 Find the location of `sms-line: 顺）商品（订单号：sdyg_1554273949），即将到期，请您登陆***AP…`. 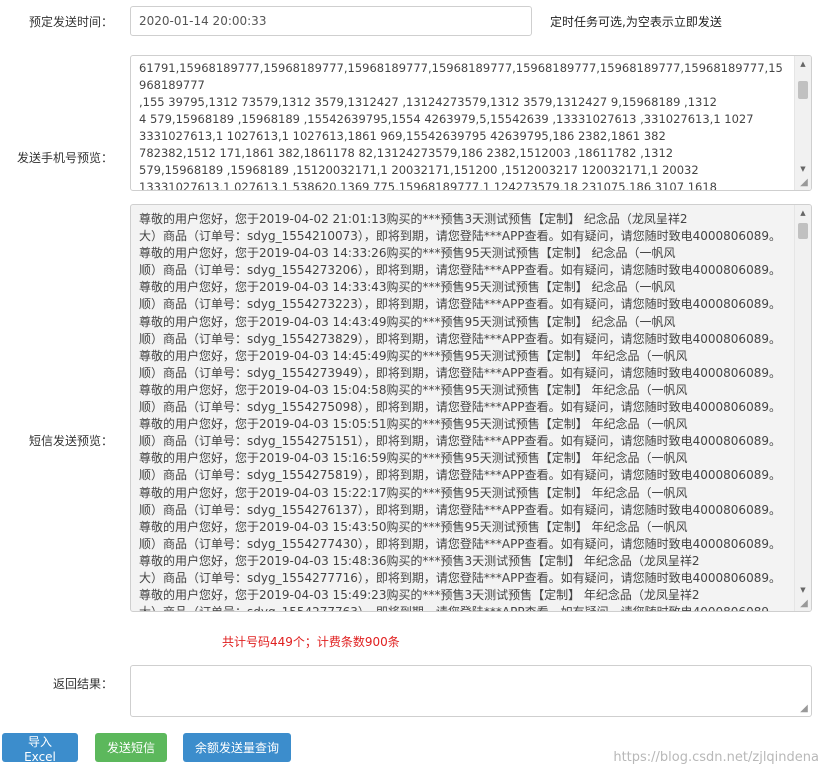

sms-line: 顺）商品（订单号：sdyg_1554273949），即将到期，请您登陆***AP… is located at coordinates (460, 372).